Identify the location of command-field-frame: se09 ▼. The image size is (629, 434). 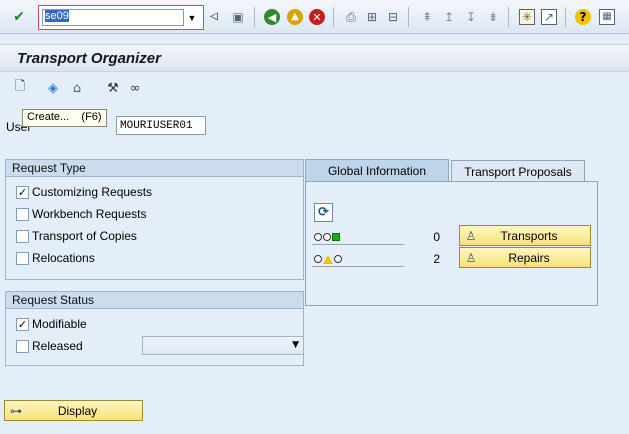
(121, 17).